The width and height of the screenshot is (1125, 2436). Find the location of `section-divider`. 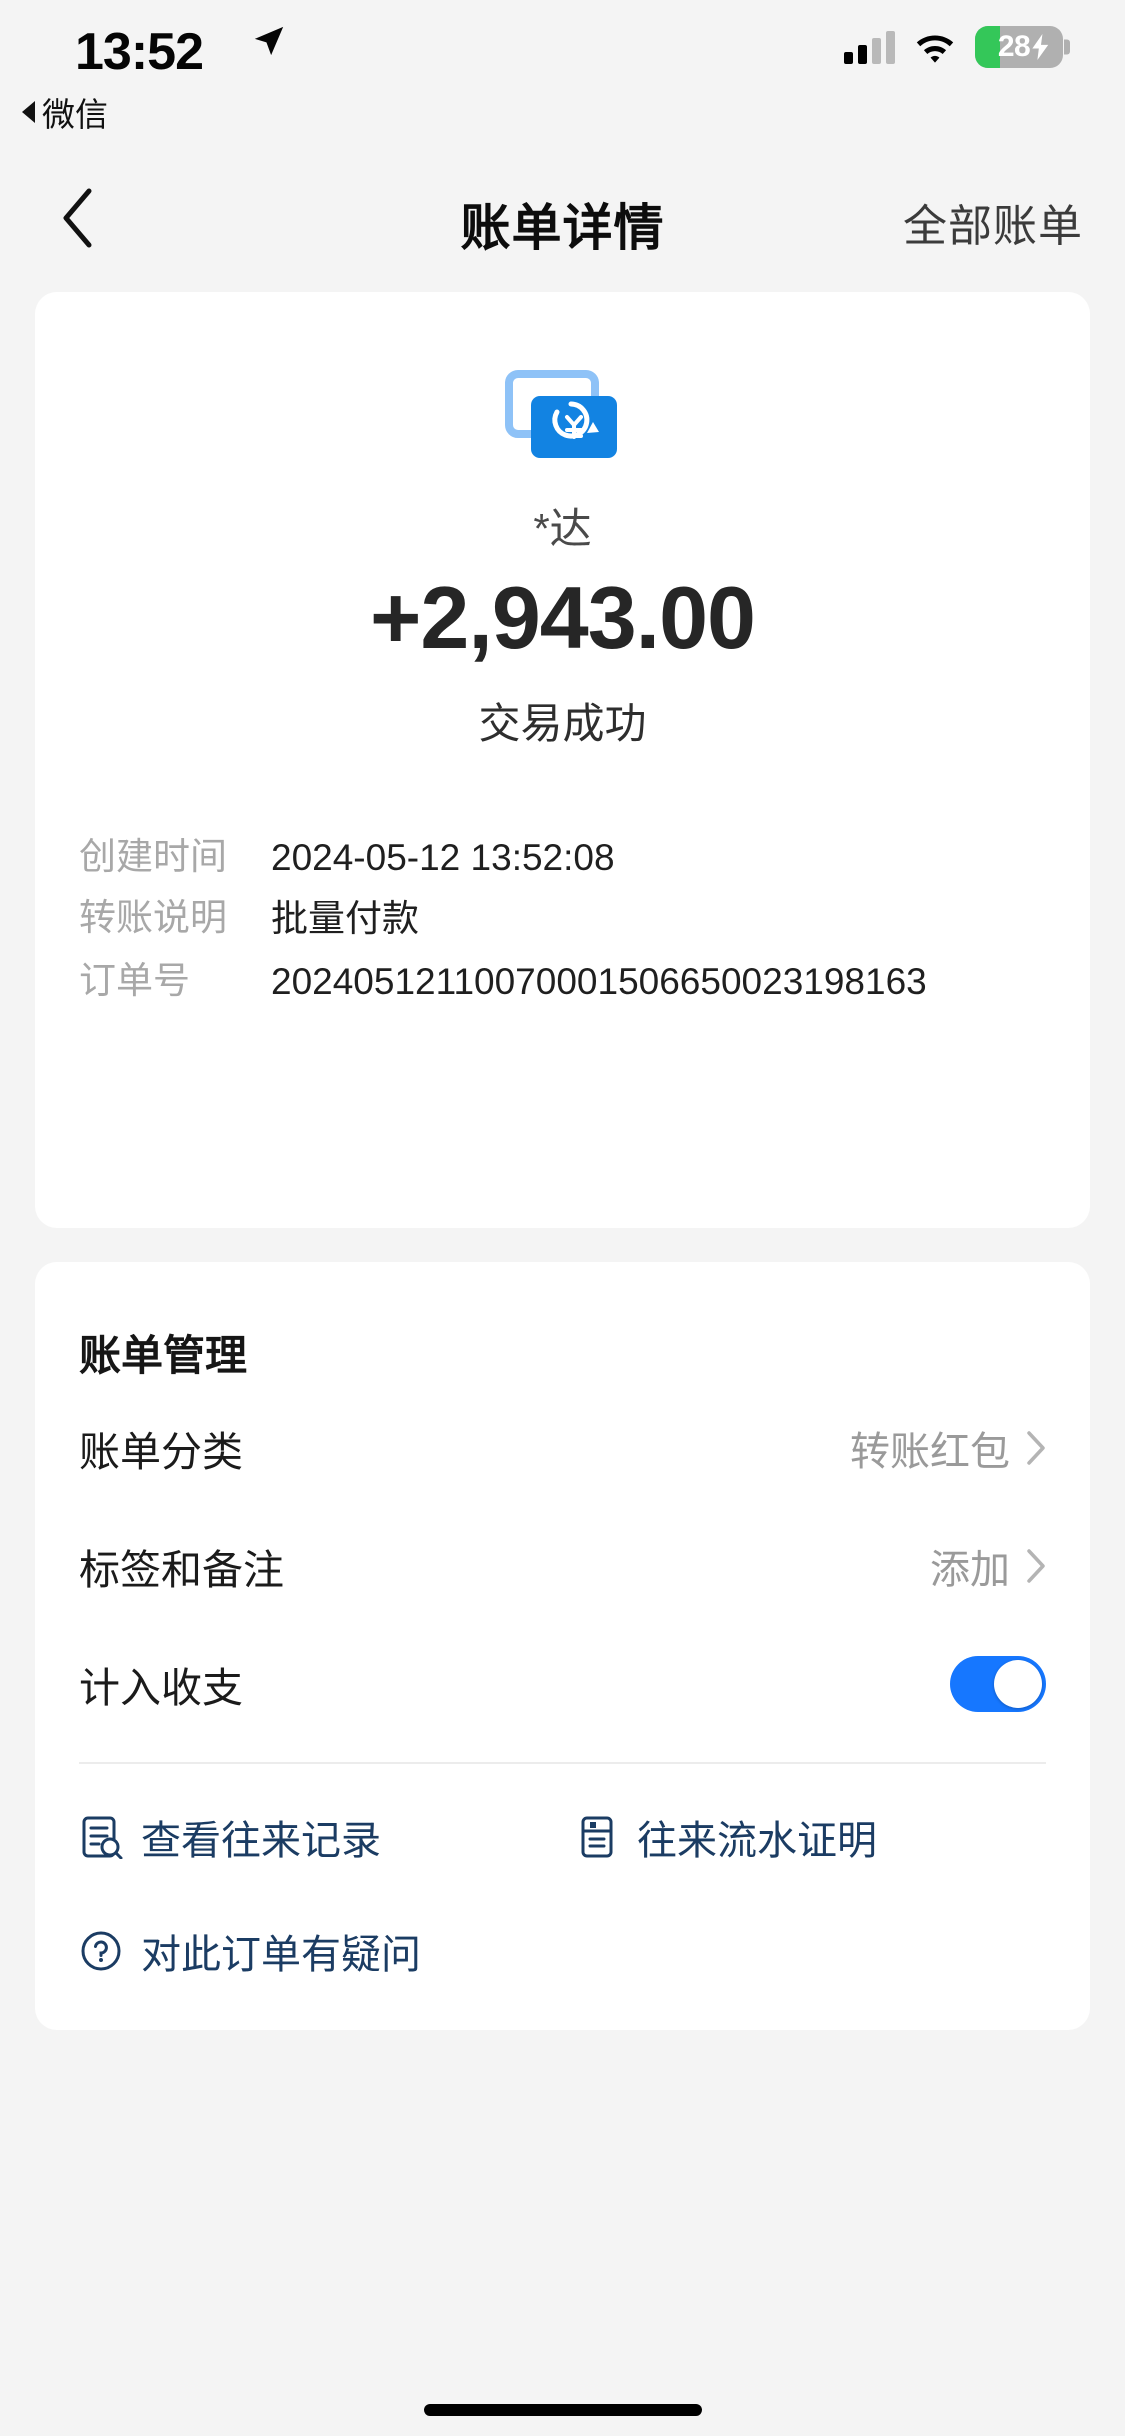

section-divider is located at coordinates (562, 1763).